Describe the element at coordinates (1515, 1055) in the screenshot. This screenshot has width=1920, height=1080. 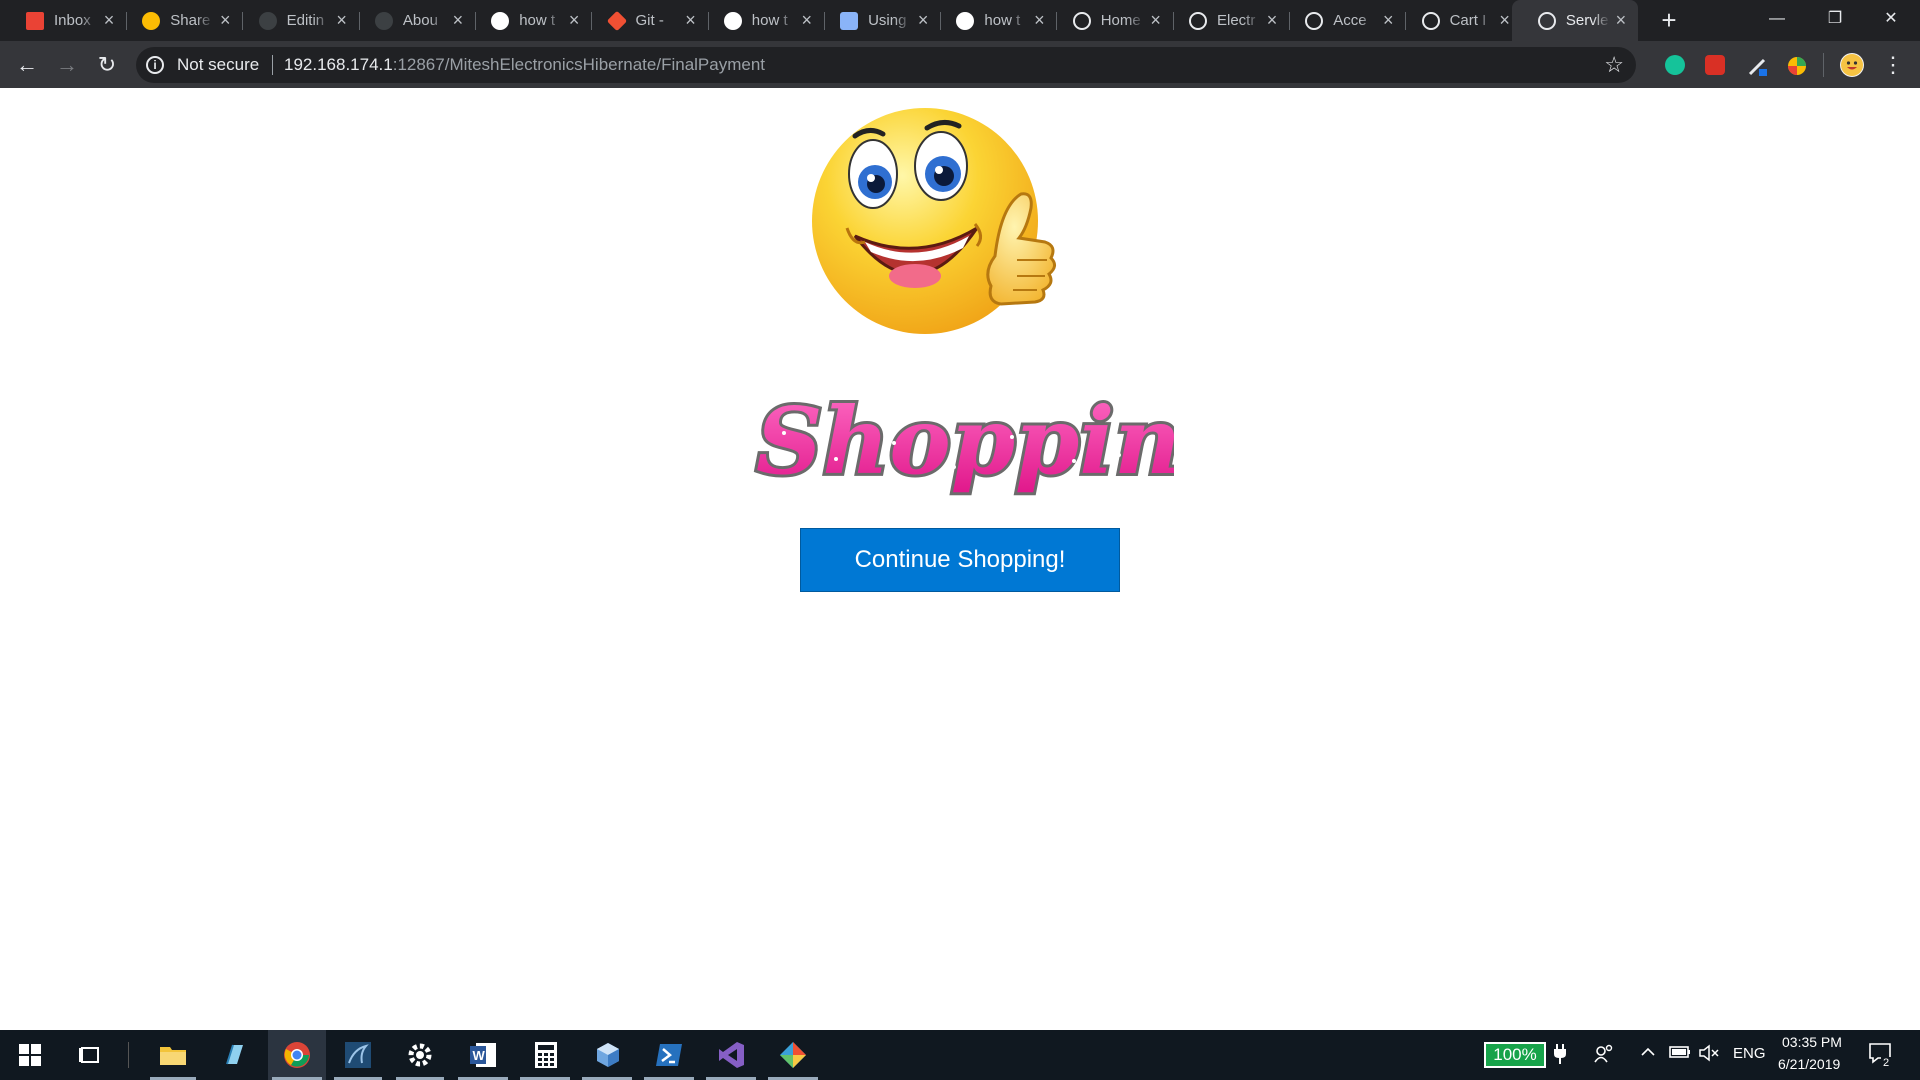
I see `battery-percentage-badge: 100%` at that location.